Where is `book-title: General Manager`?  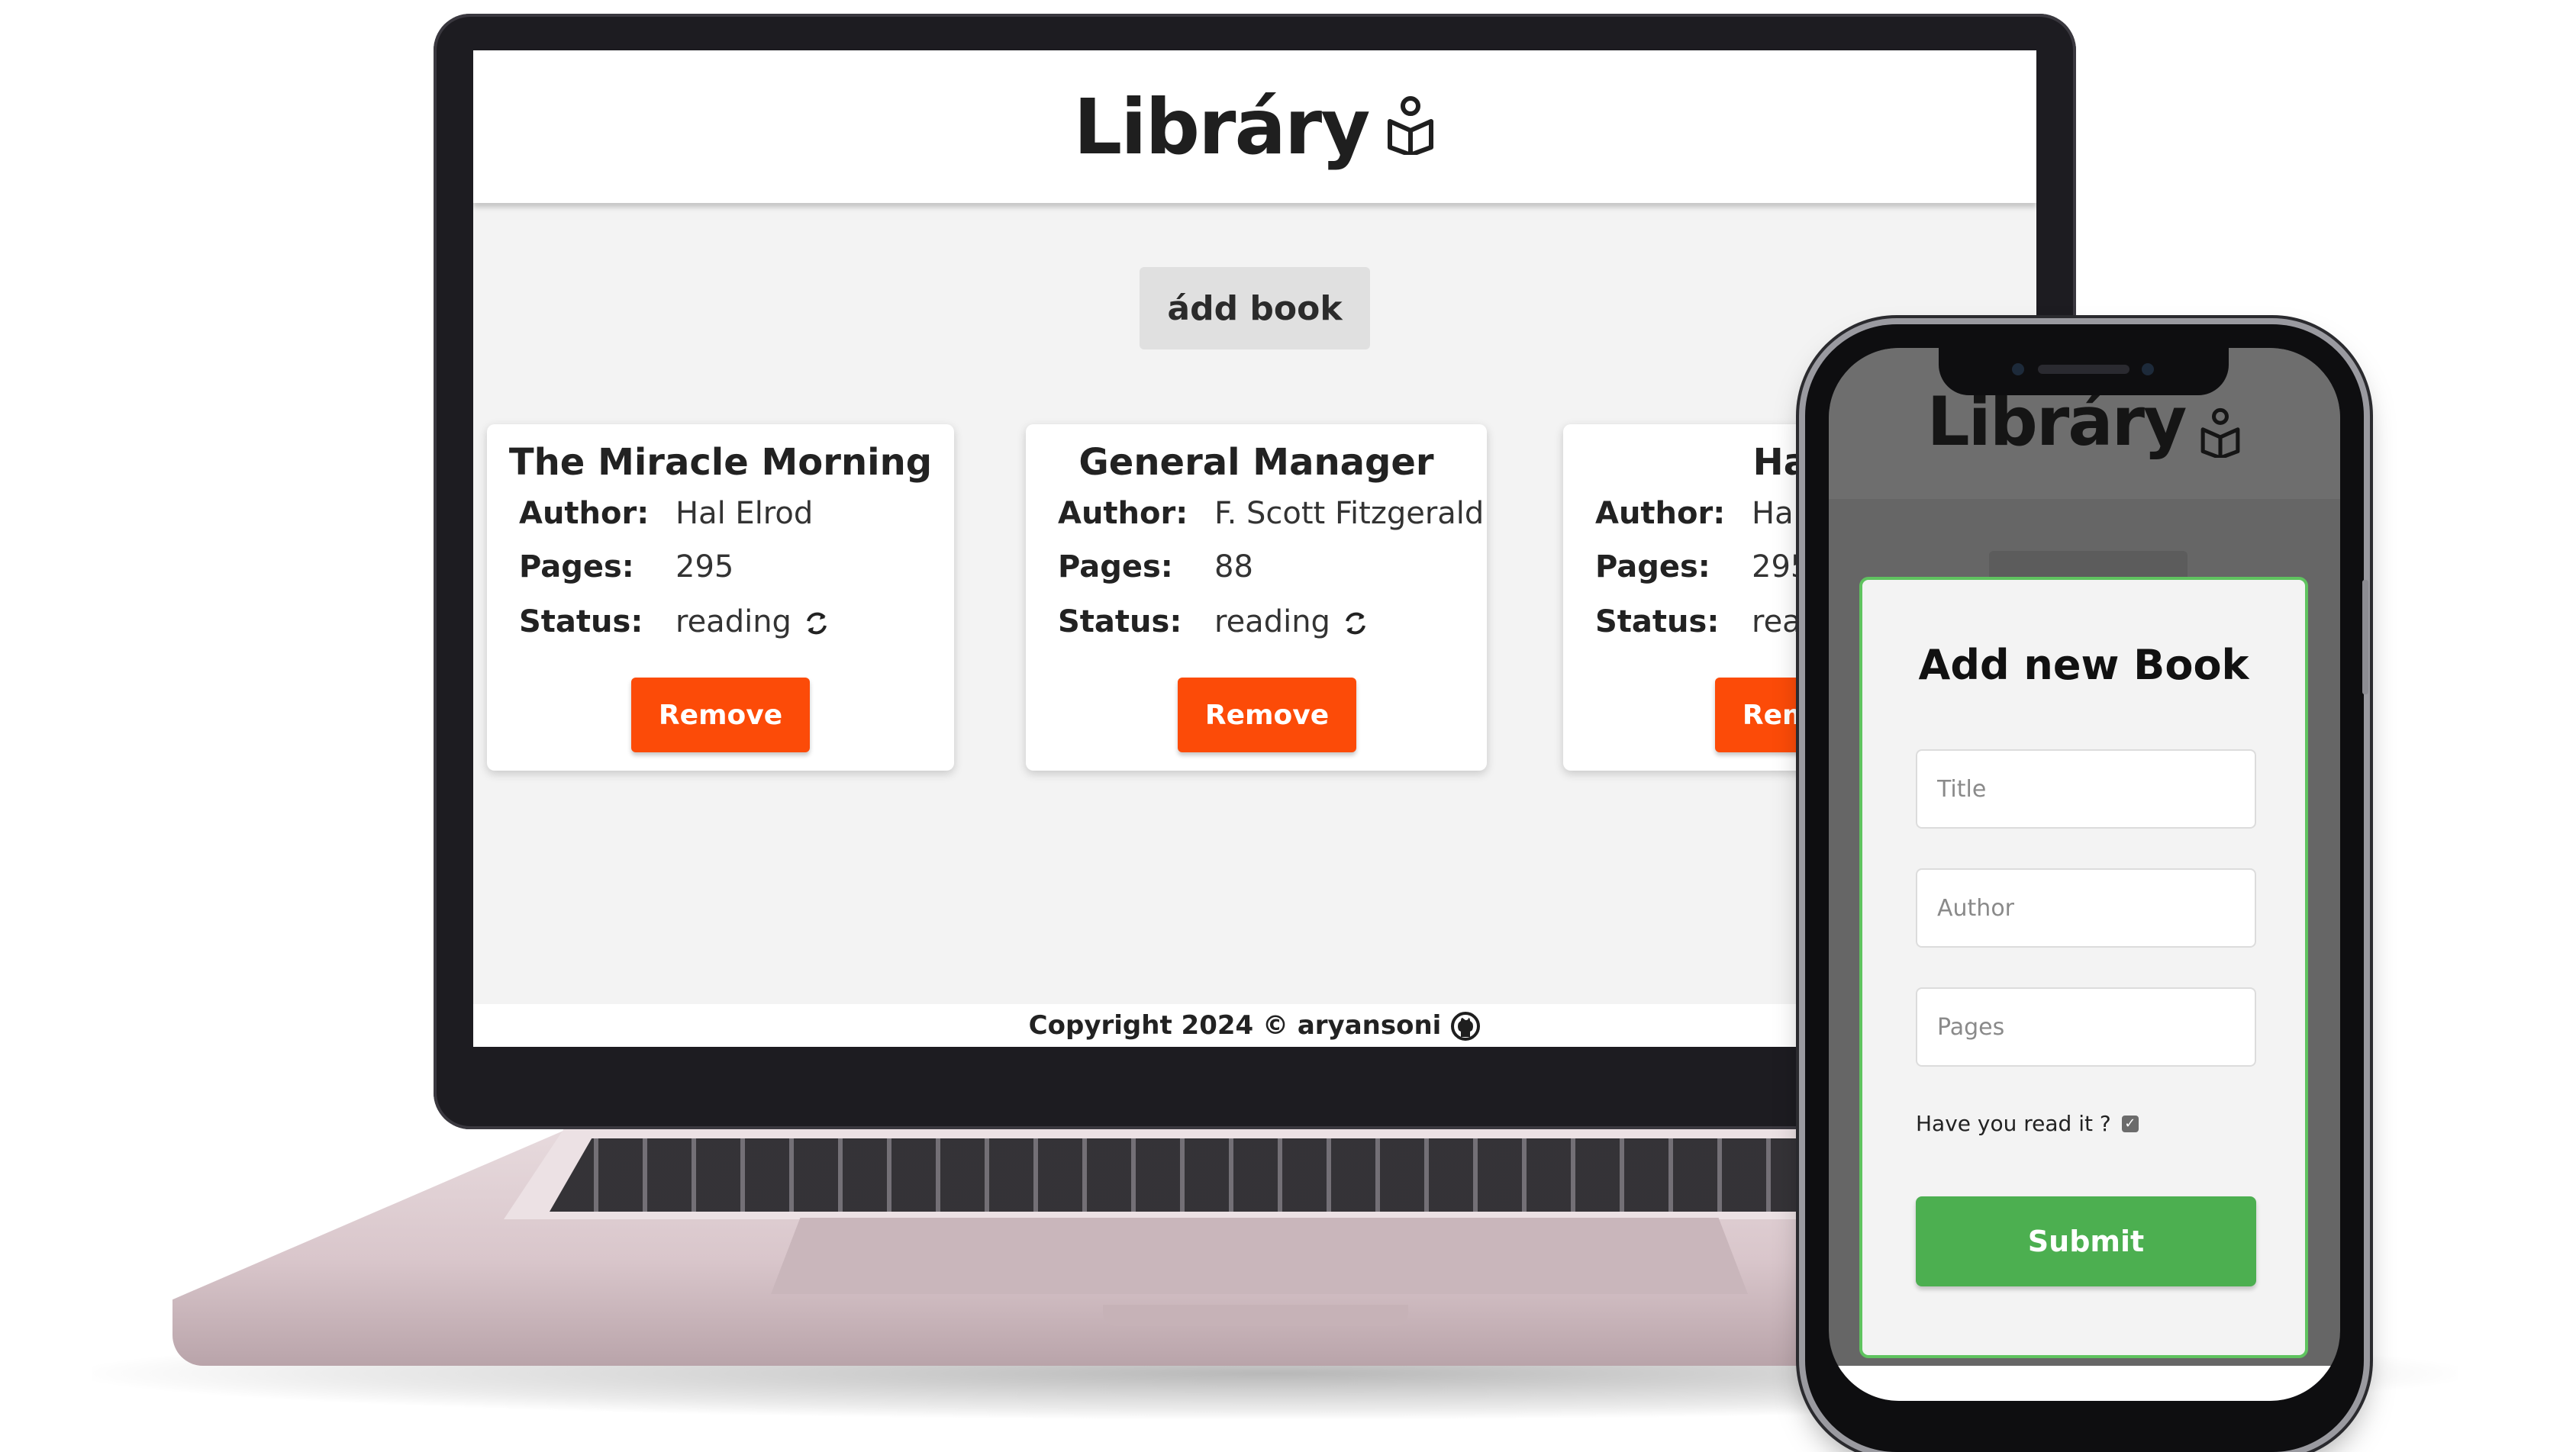 book-title: General Manager is located at coordinates (1256, 462).